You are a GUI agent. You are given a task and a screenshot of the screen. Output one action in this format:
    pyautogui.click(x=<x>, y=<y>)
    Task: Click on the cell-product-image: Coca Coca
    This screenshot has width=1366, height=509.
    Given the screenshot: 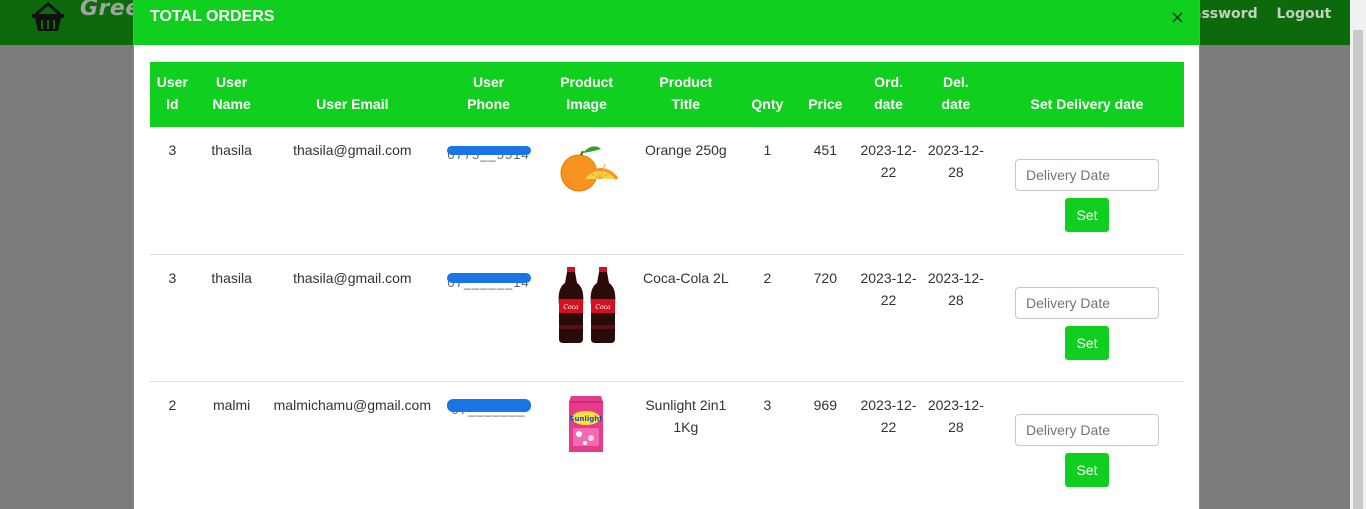 What is the action you would take?
    pyautogui.click(x=586, y=317)
    